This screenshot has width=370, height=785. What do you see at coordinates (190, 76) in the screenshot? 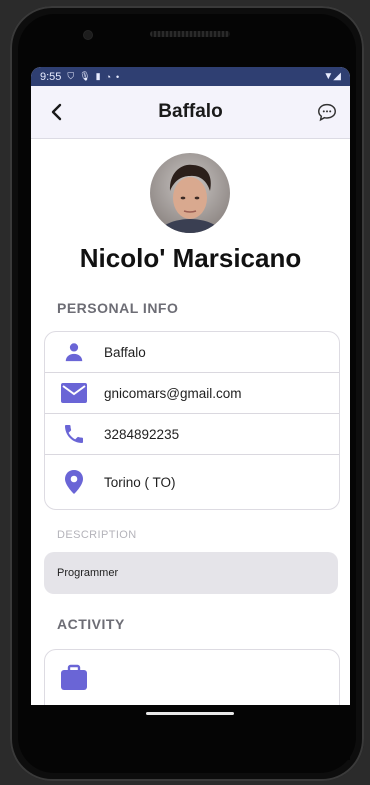
I see `status-bar: 9:55 ⛉ 🎙︎ ▮ ◔ • ▼◢` at bounding box center [190, 76].